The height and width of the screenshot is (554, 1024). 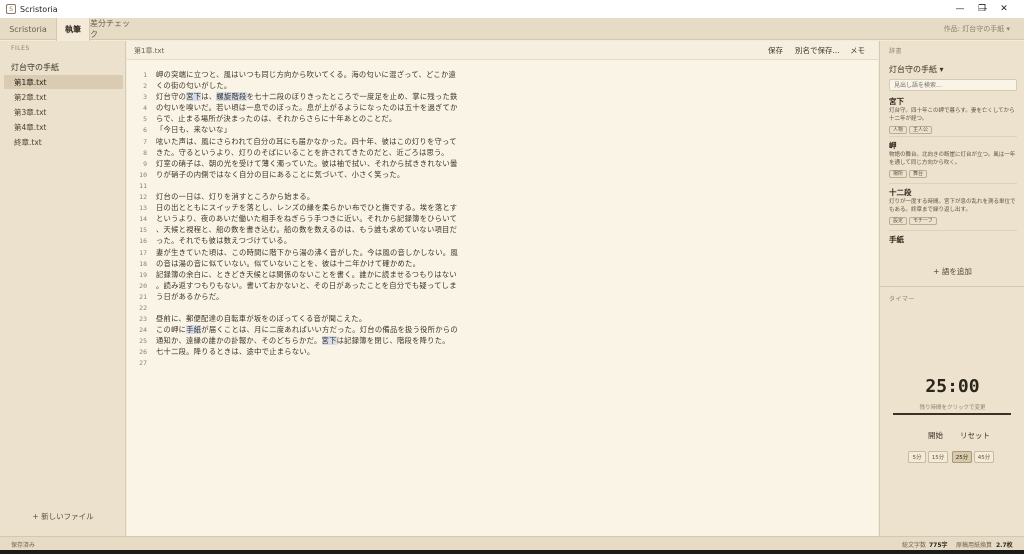 I want to click on timer-start-button: 開始, so click(x=935, y=435).